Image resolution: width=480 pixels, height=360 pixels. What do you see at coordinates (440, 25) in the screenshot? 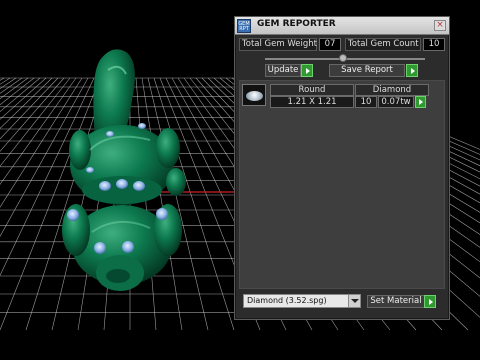
I see `close-icon: ×` at bounding box center [440, 25].